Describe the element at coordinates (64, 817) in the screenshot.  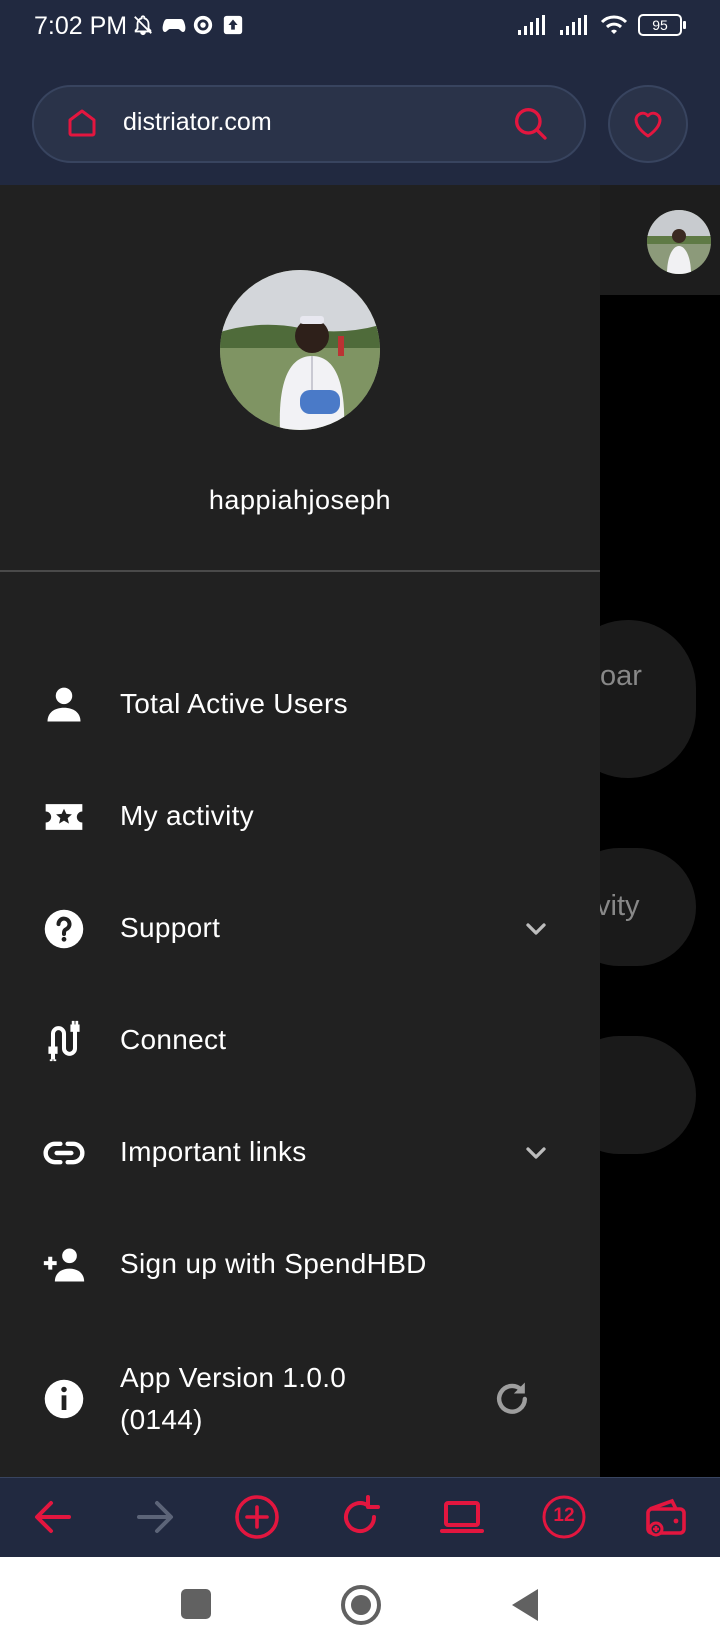
I see `ticket-star-icon` at that location.